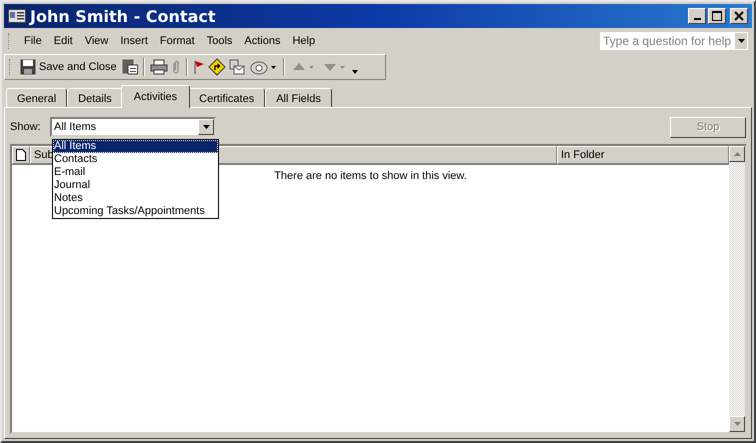 Image resolution: width=756 pixels, height=443 pixels. Describe the element at coordinates (135, 172) in the screenshot. I see `dropdown-option: E-mail` at that location.